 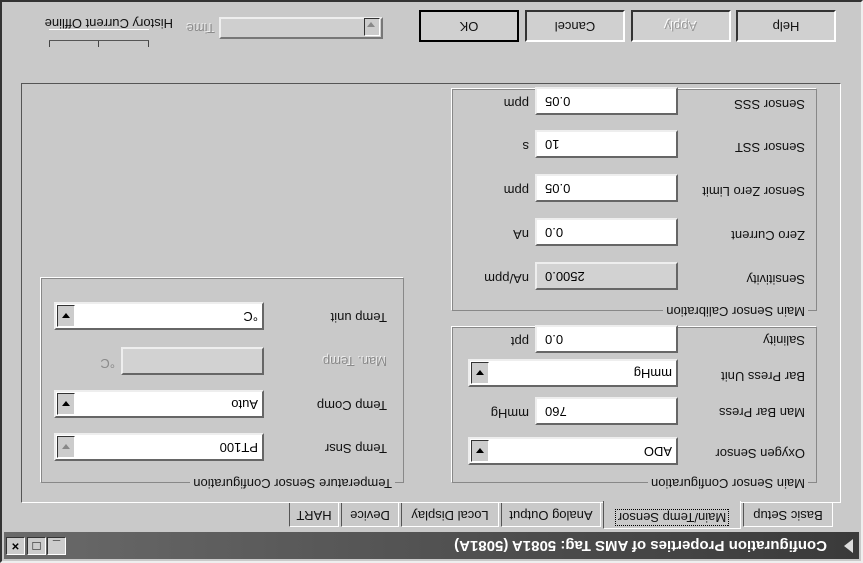 I want to click on apply-button: Apply, so click(x=681, y=26).